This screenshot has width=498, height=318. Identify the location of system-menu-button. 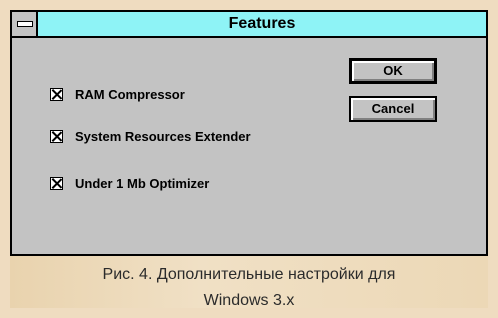
(25, 24).